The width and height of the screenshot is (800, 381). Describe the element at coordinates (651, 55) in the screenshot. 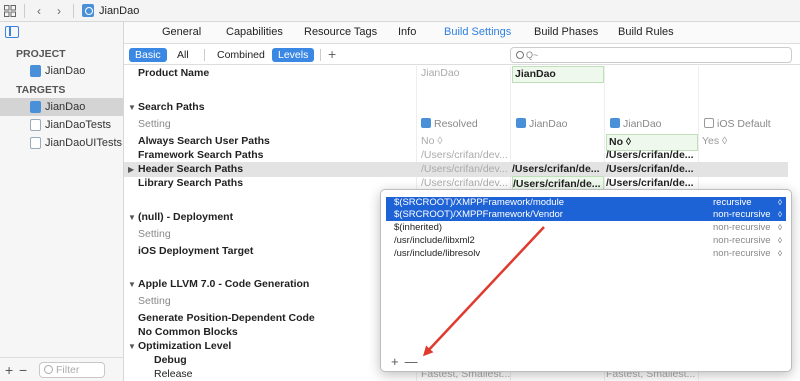

I see `settings-search-field: Q~` at that location.